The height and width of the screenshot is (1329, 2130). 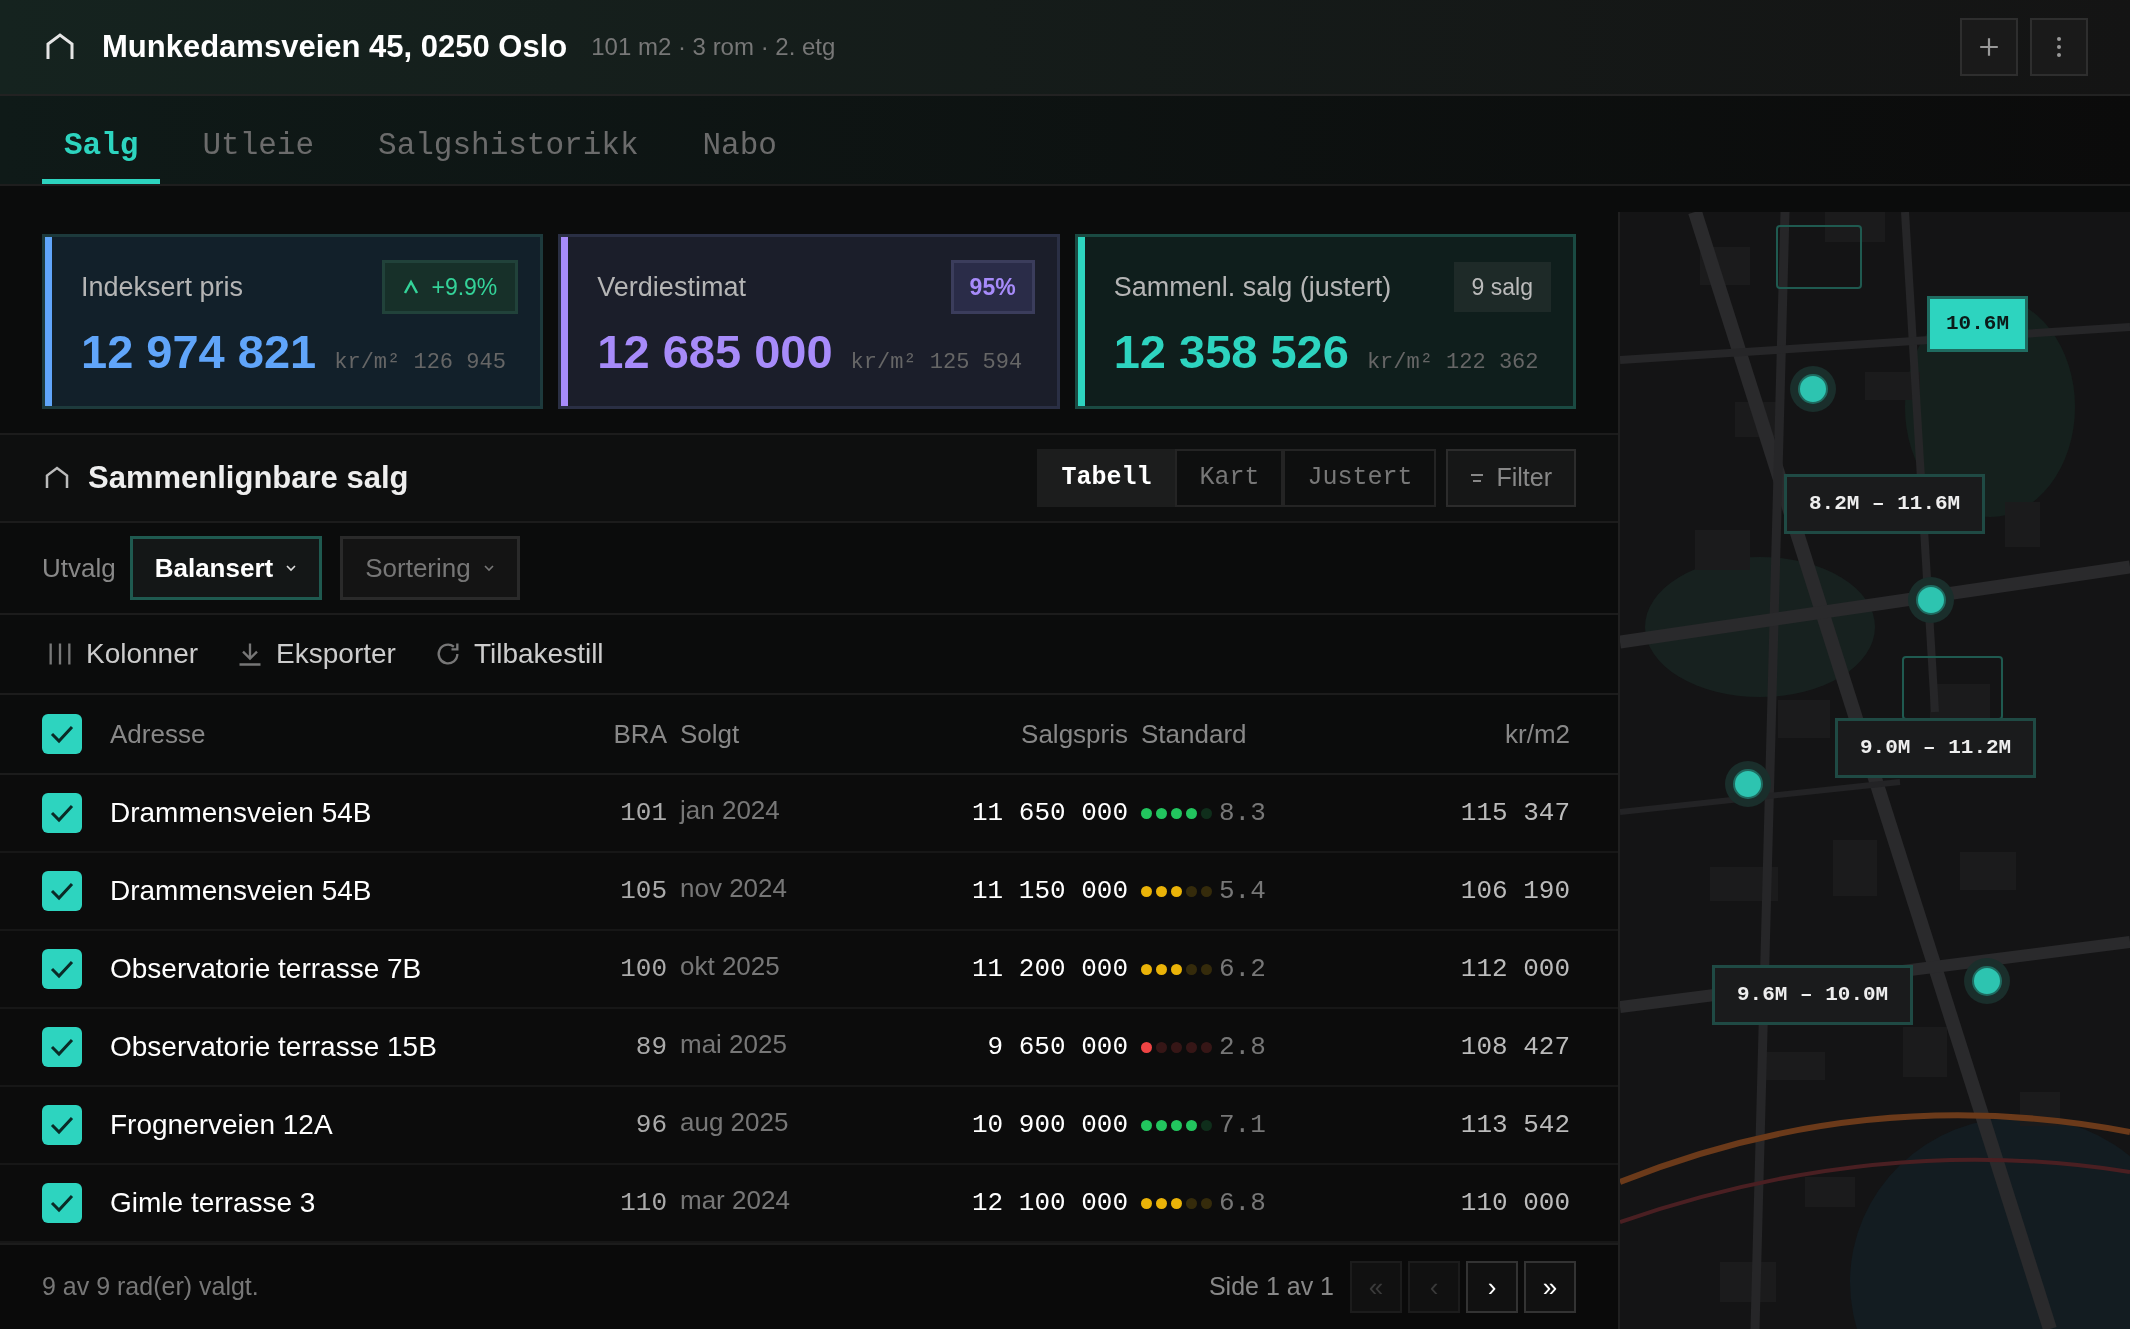 I want to click on date-cell: jan 2024, so click(x=730, y=810).